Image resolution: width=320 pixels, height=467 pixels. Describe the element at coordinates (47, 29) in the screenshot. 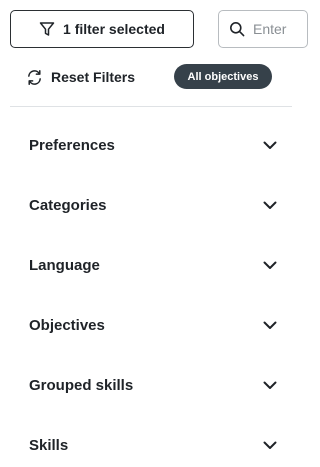

I see `funnel-icon` at that location.